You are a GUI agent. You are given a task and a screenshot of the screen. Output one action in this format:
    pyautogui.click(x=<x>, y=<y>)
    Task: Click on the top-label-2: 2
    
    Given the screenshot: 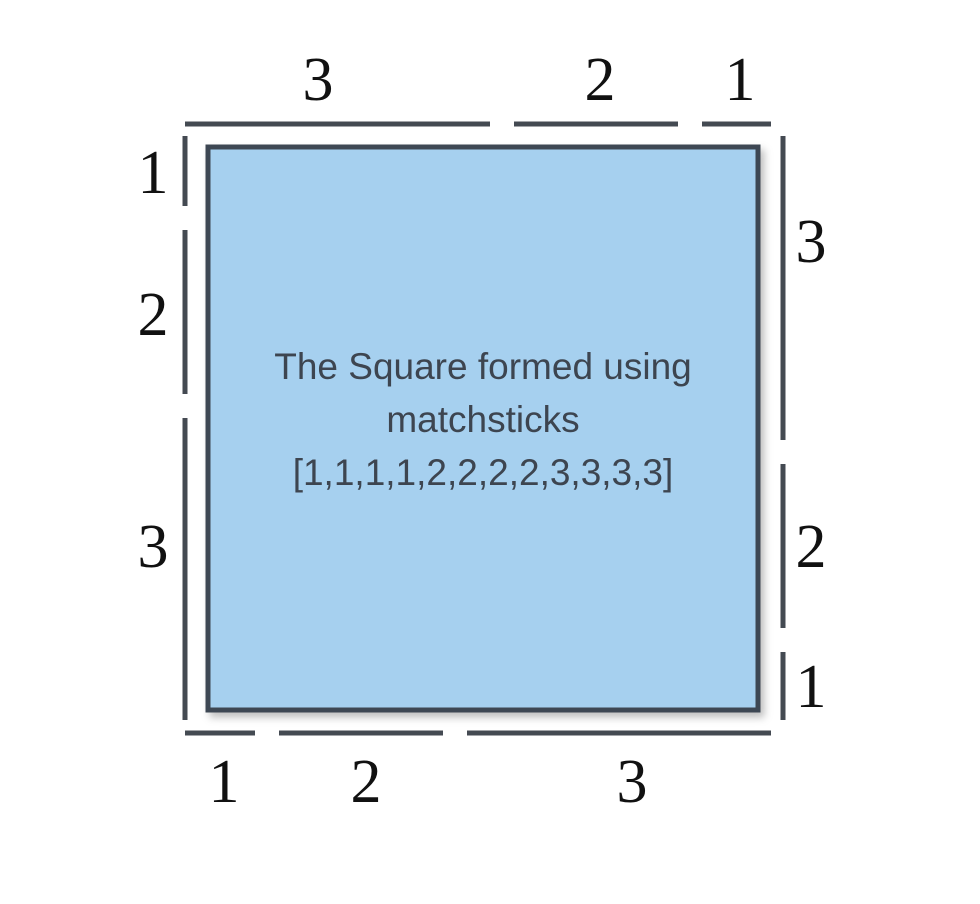 What is the action you would take?
    pyautogui.click(x=600, y=80)
    